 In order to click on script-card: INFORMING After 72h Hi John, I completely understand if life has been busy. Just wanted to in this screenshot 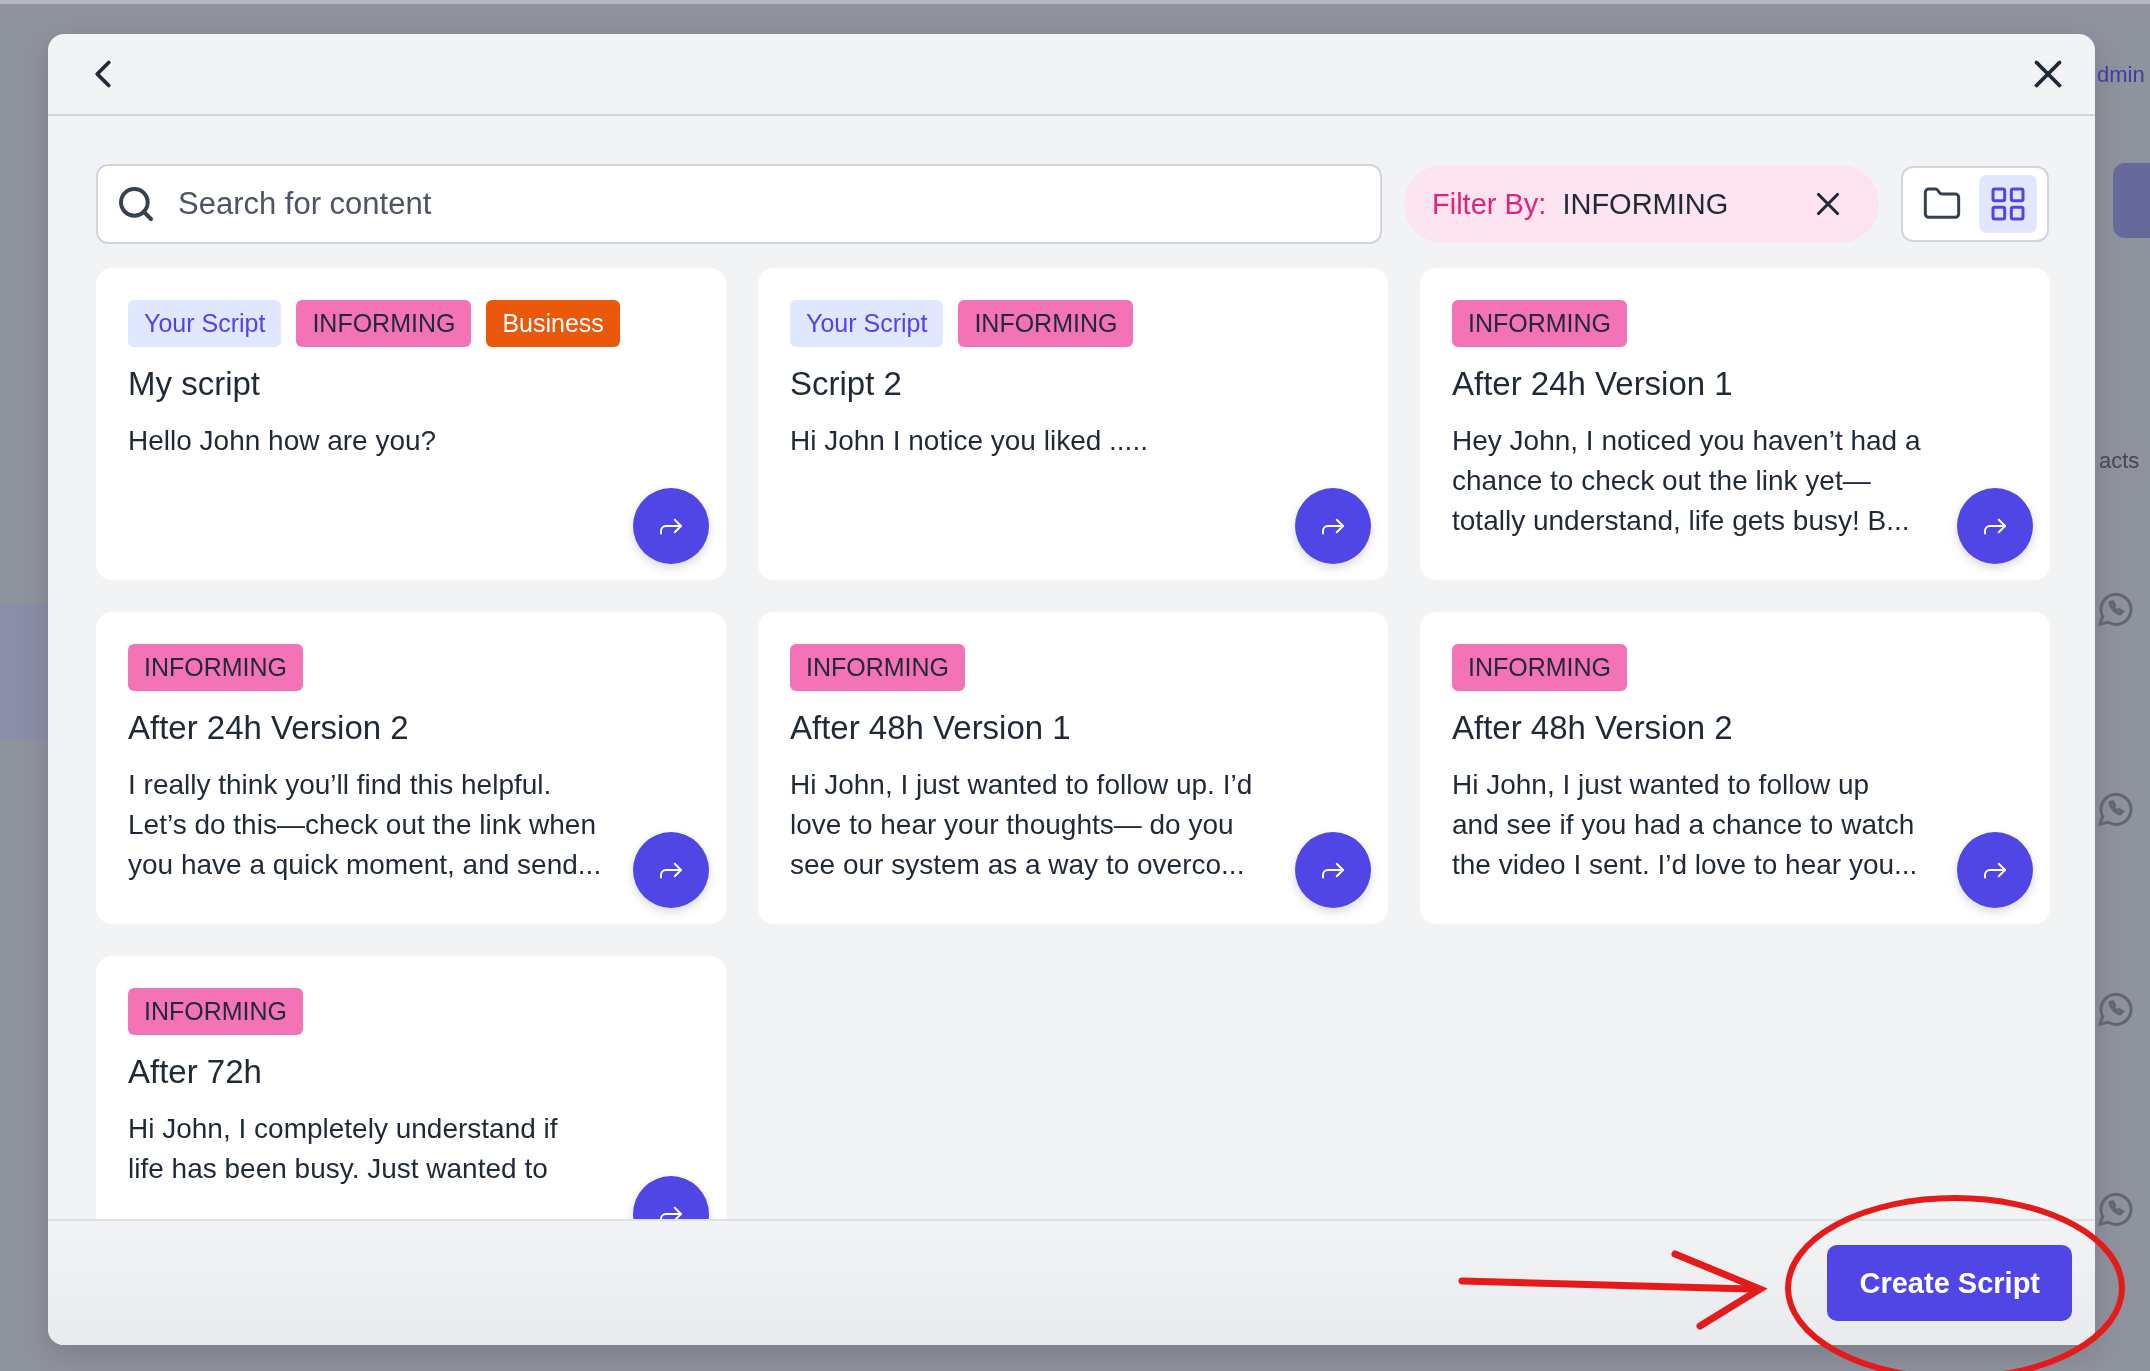, I will do `click(411, 1087)`.